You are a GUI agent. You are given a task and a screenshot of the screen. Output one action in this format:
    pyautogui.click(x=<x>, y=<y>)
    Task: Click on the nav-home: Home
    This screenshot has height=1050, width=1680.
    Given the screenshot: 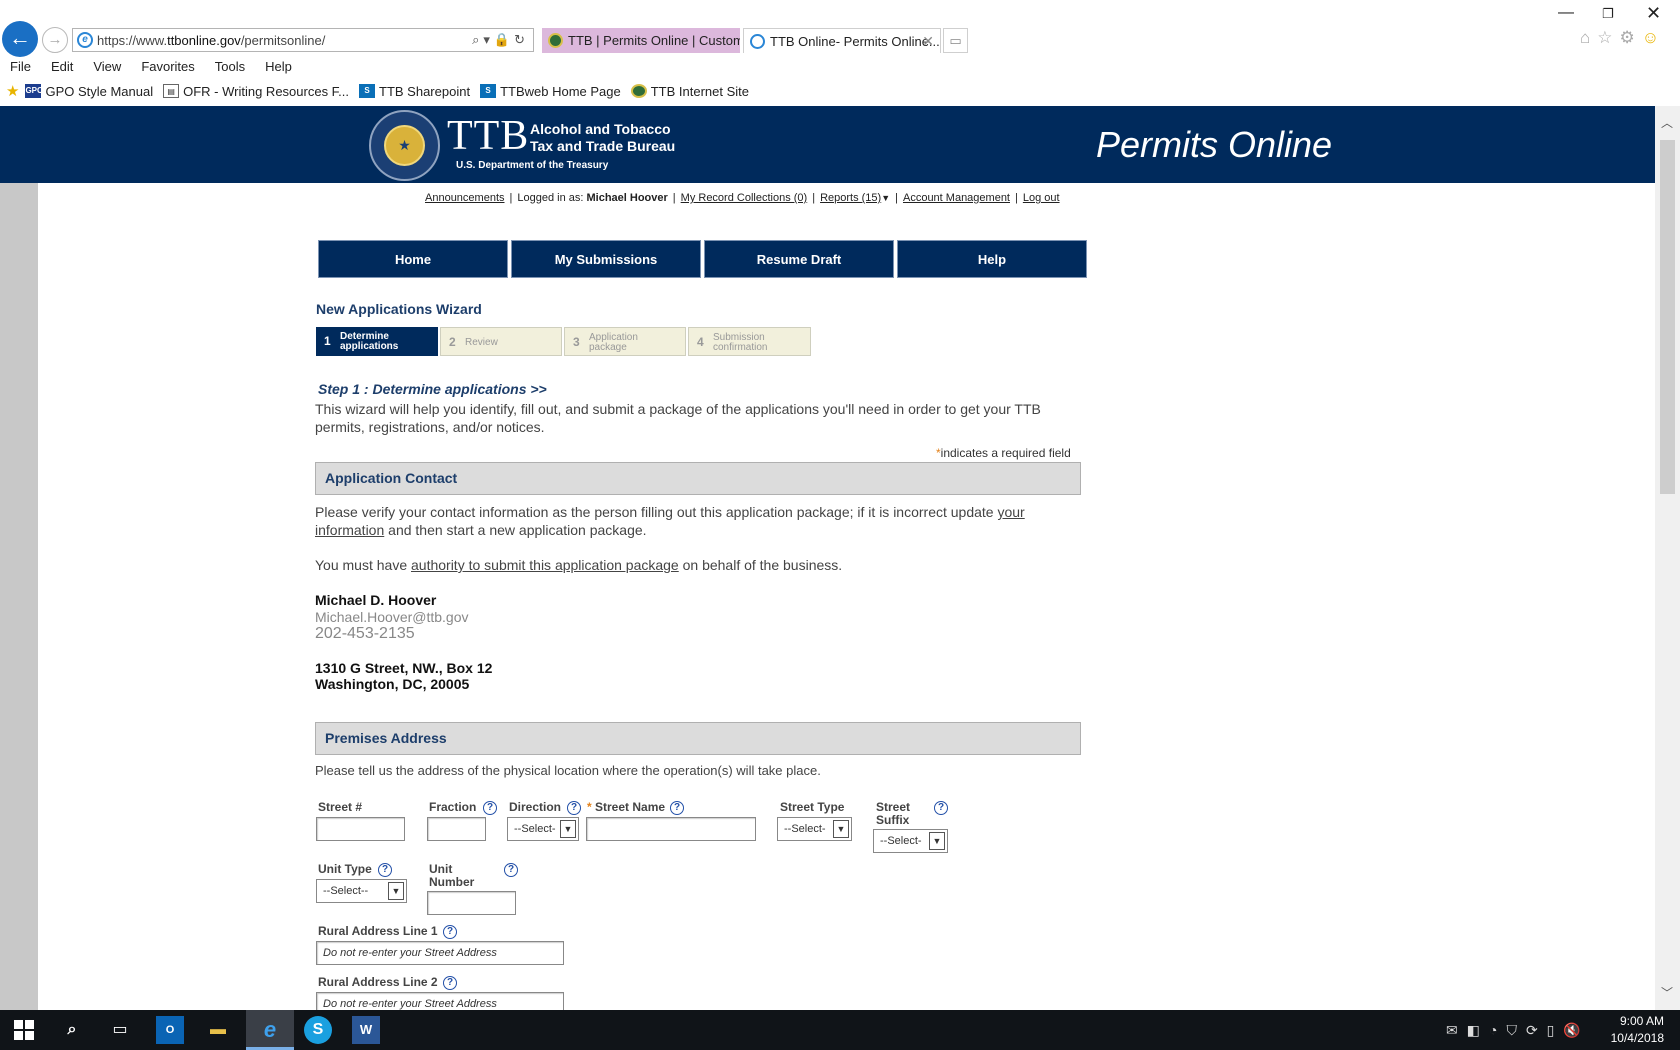 What is the action you would take?
    pyautogui.click(x=413, y=259)
    